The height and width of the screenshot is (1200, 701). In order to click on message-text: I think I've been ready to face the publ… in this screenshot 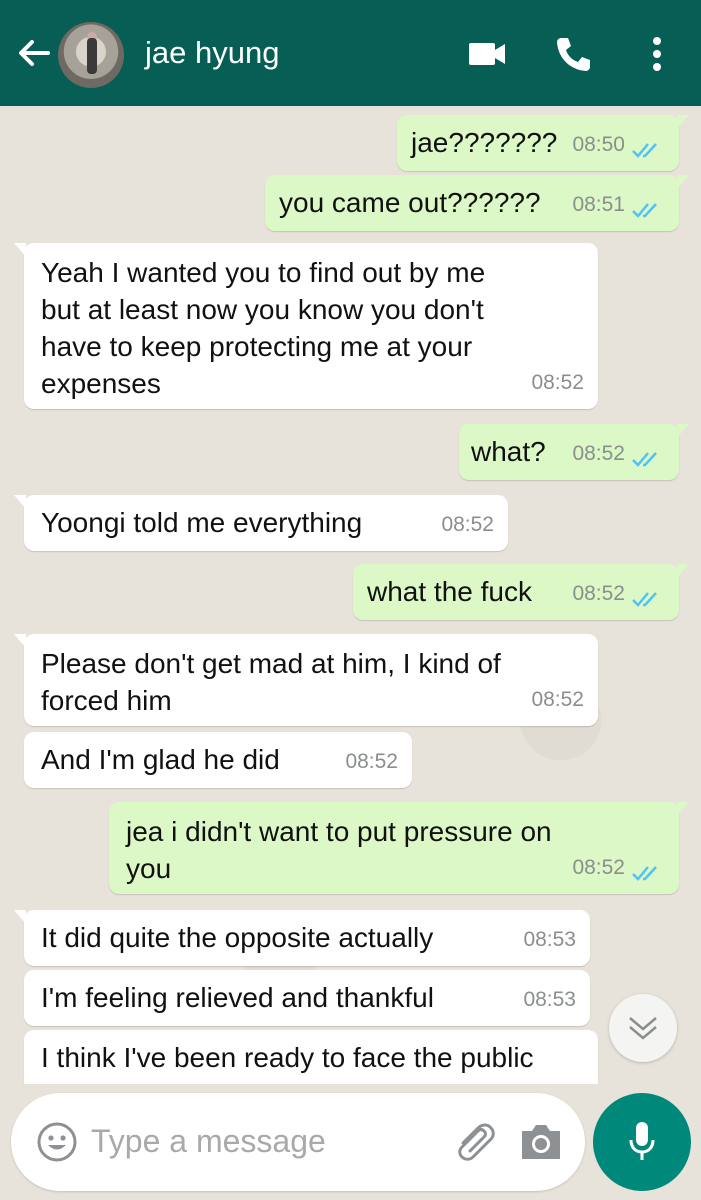, I will do `click(287, 1057)`.